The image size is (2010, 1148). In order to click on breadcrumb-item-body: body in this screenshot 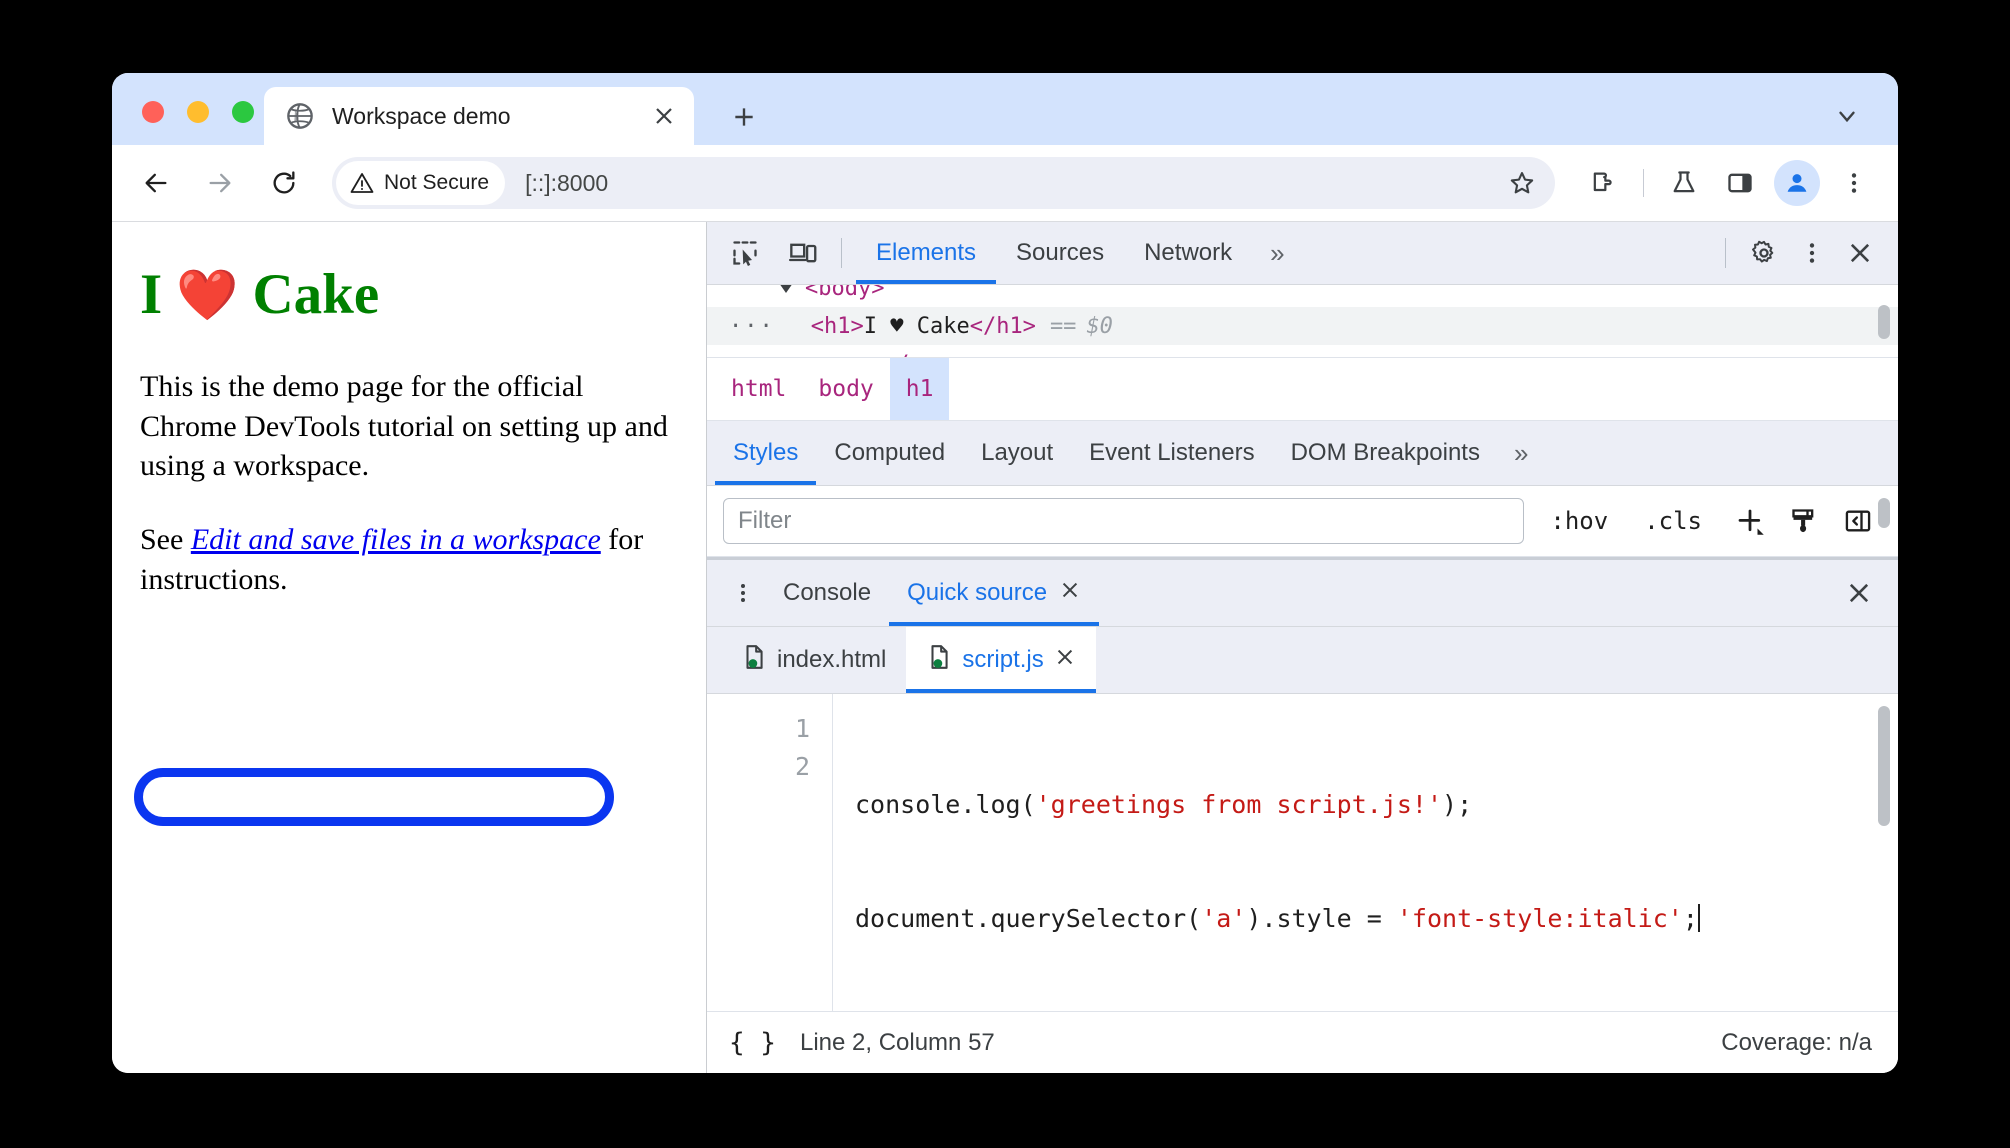, I will do `click(845, 389)`.